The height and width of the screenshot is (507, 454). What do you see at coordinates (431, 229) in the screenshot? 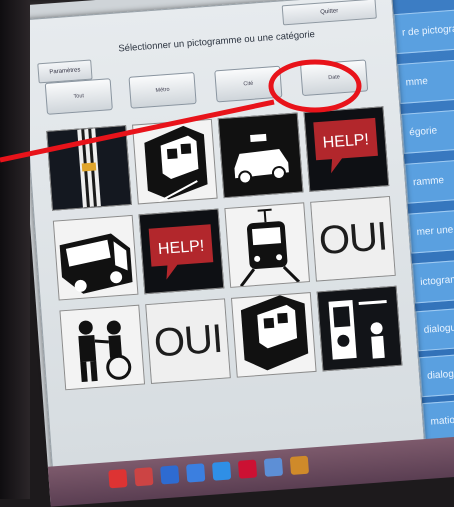
I see `side-menu-item: mer une ou` at bounding box center [431, 229].